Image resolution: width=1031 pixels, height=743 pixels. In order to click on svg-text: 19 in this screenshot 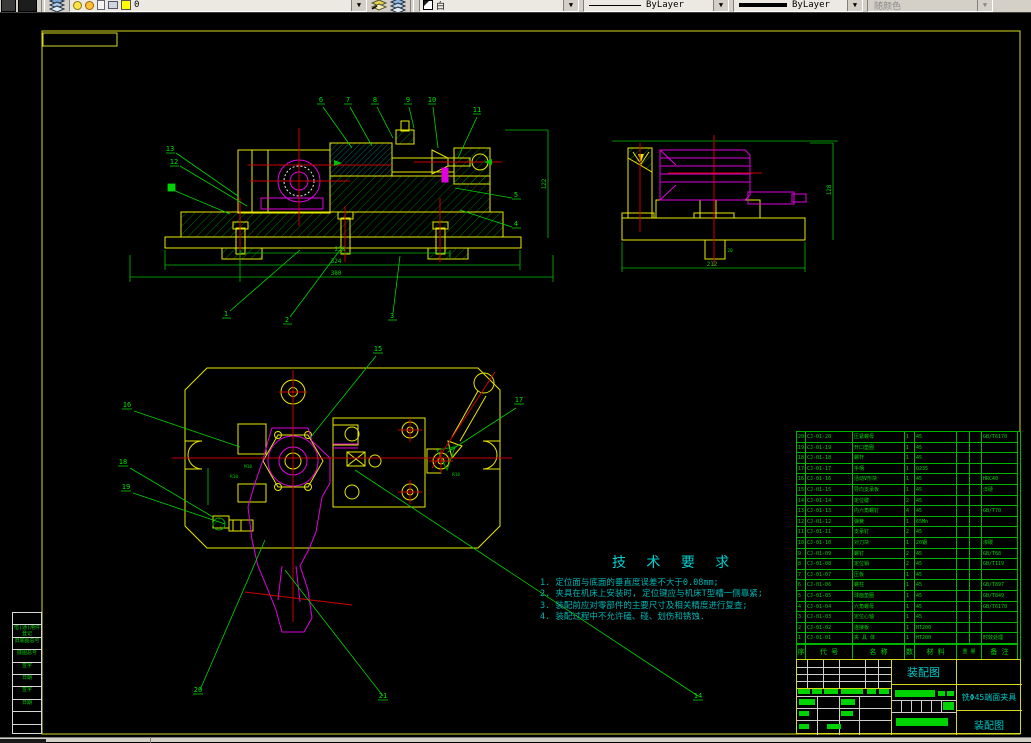, I will do `click(126, 487)`.